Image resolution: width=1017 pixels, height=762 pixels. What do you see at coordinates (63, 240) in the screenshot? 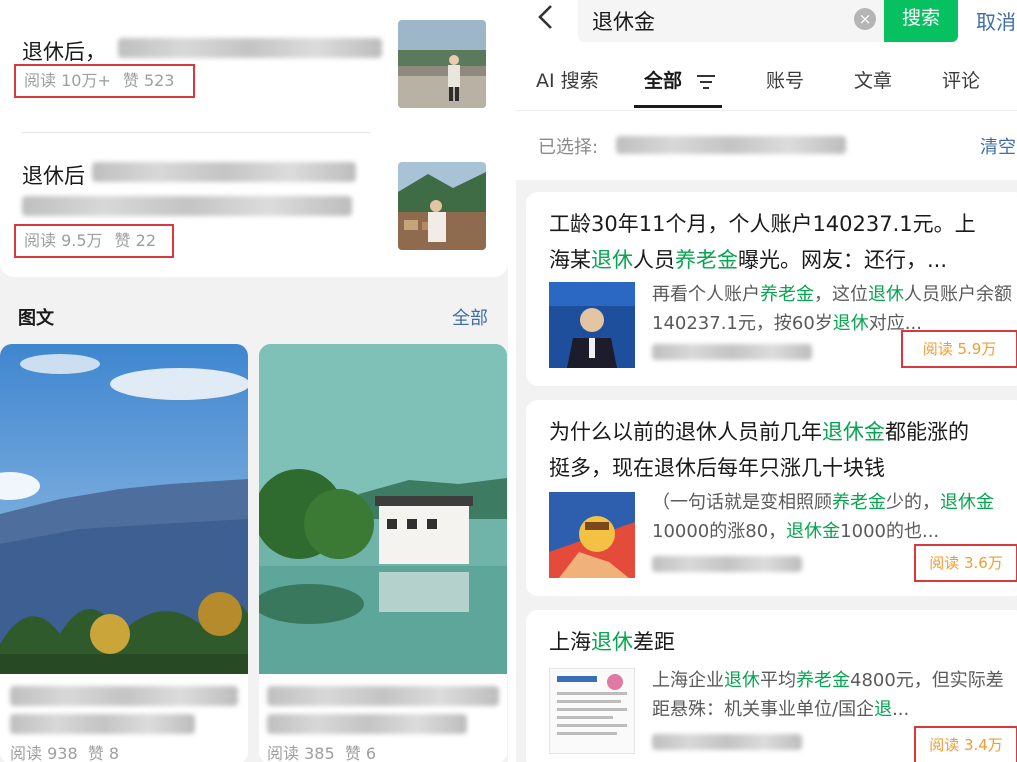
I see `read-count: 阅读 9.5万` at bounding box center [63, 240].